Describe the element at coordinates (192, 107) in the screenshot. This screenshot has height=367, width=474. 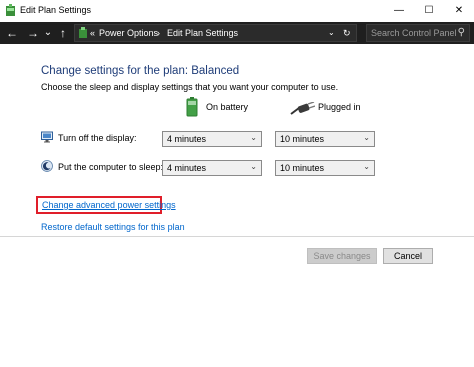
I see `battery-icon` at that location.